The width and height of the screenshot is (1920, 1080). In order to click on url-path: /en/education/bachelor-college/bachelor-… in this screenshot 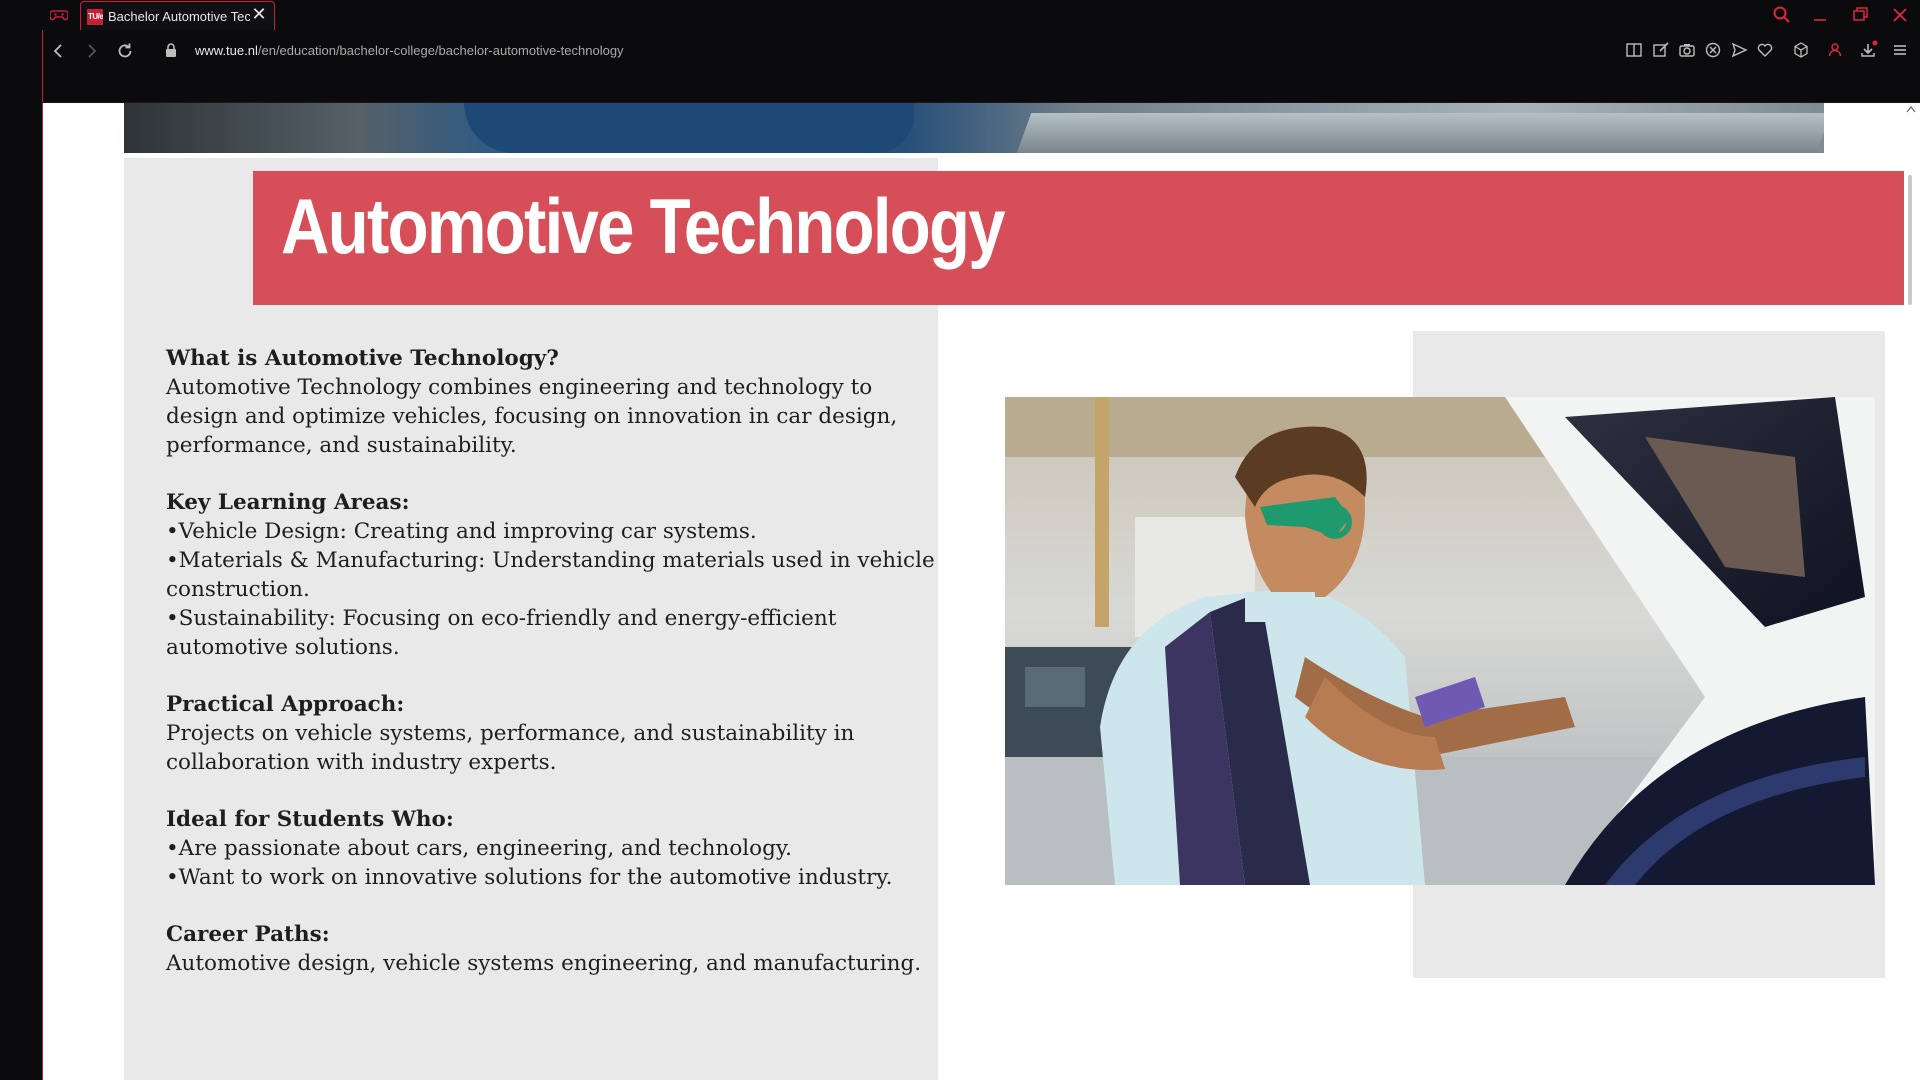, I will do `click(440, 50)`.